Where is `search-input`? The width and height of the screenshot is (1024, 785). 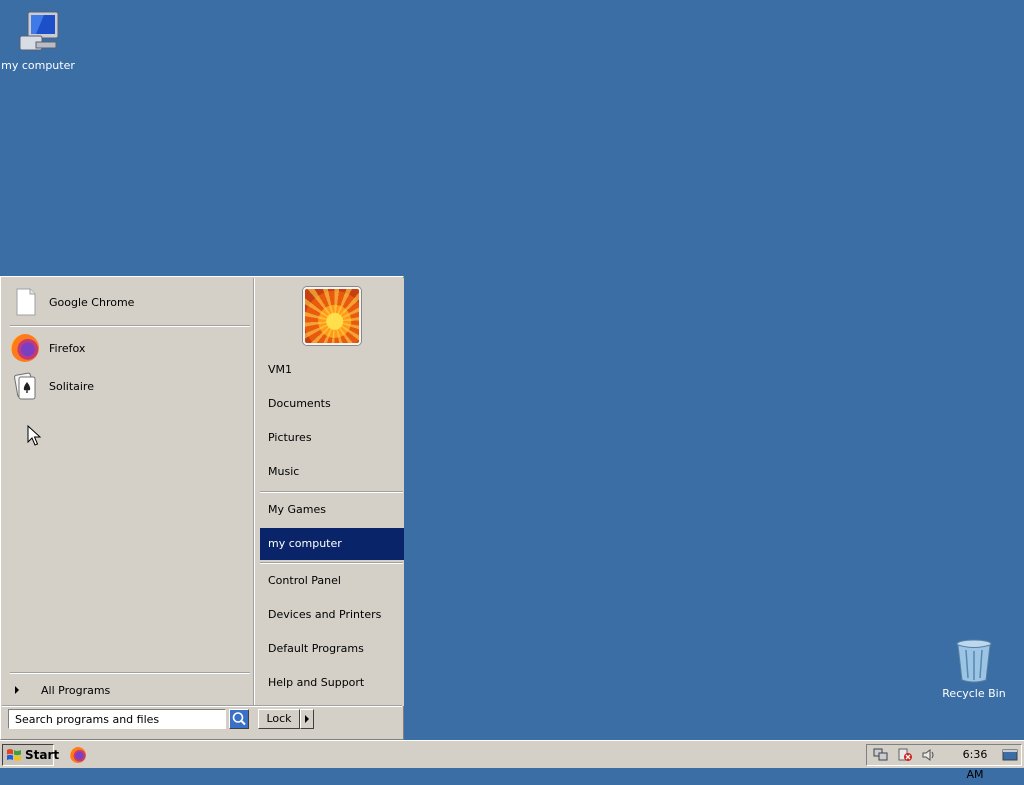
search-input is located at coordinates (117, 719).